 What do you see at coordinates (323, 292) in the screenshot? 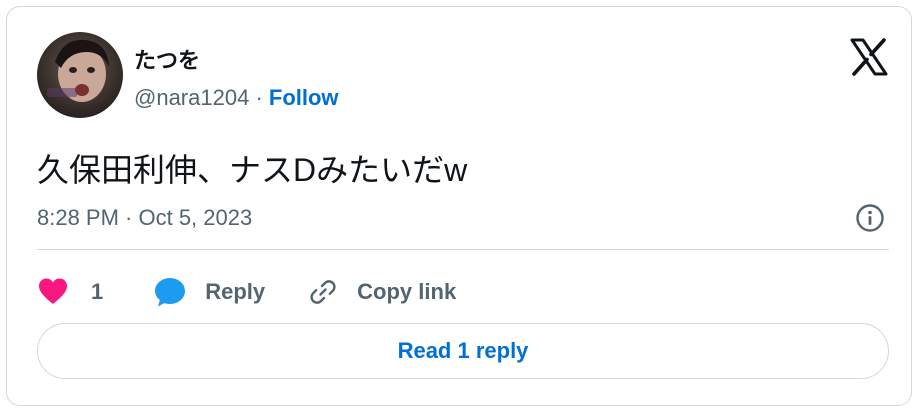
I see `link-icon` at bounding box center [323, 292].